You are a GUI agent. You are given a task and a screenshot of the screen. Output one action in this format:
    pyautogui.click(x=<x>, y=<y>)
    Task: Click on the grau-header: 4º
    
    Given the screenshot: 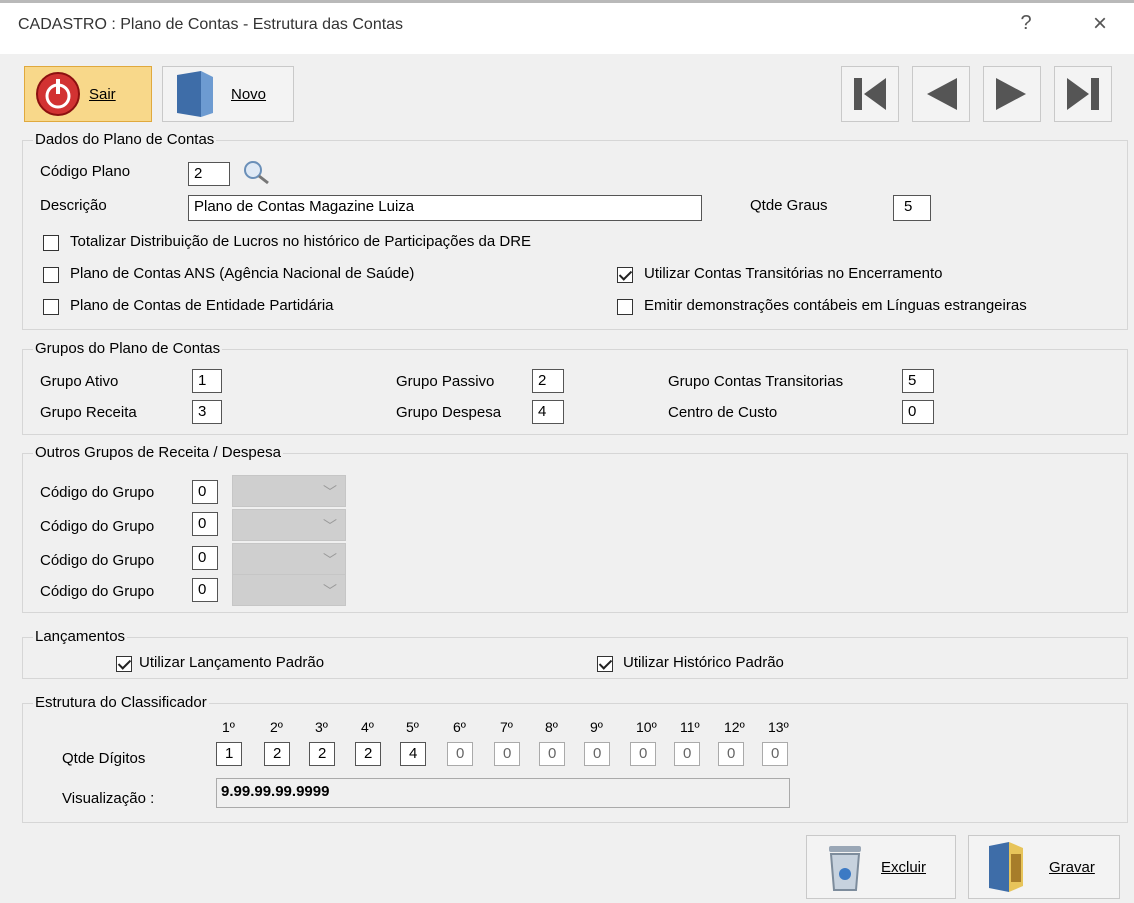 What is the action you would take?
    pyautogui.click(x=367, y=727)
    